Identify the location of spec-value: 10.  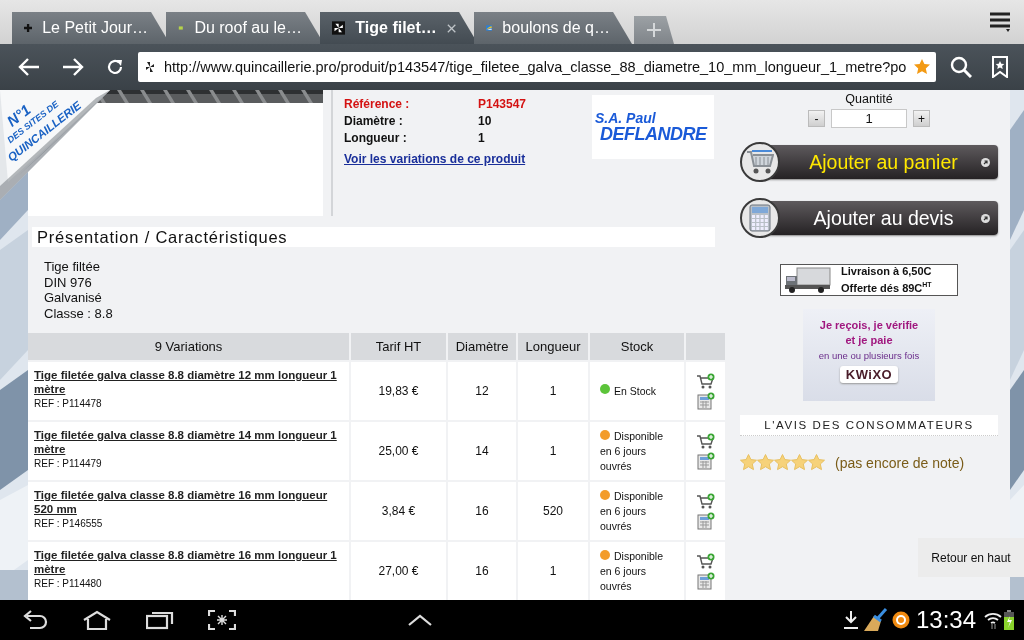
(485, 121).